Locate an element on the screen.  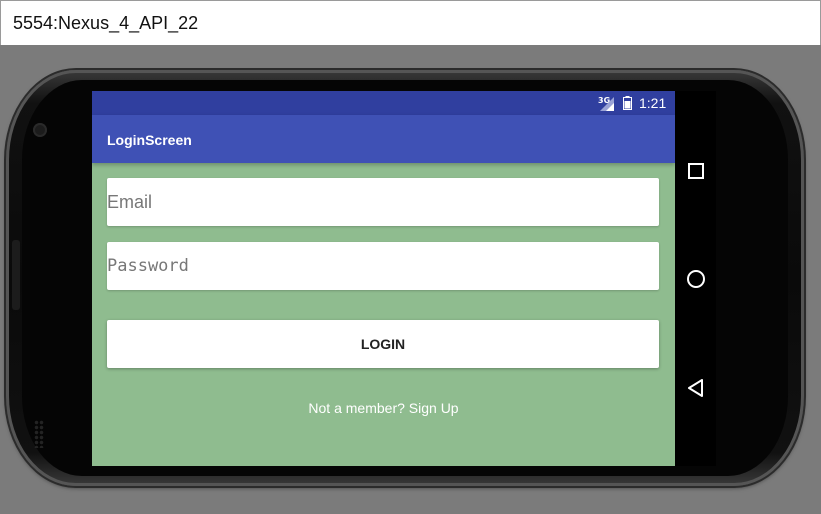
back-icon is located at coordinates (695, 388).